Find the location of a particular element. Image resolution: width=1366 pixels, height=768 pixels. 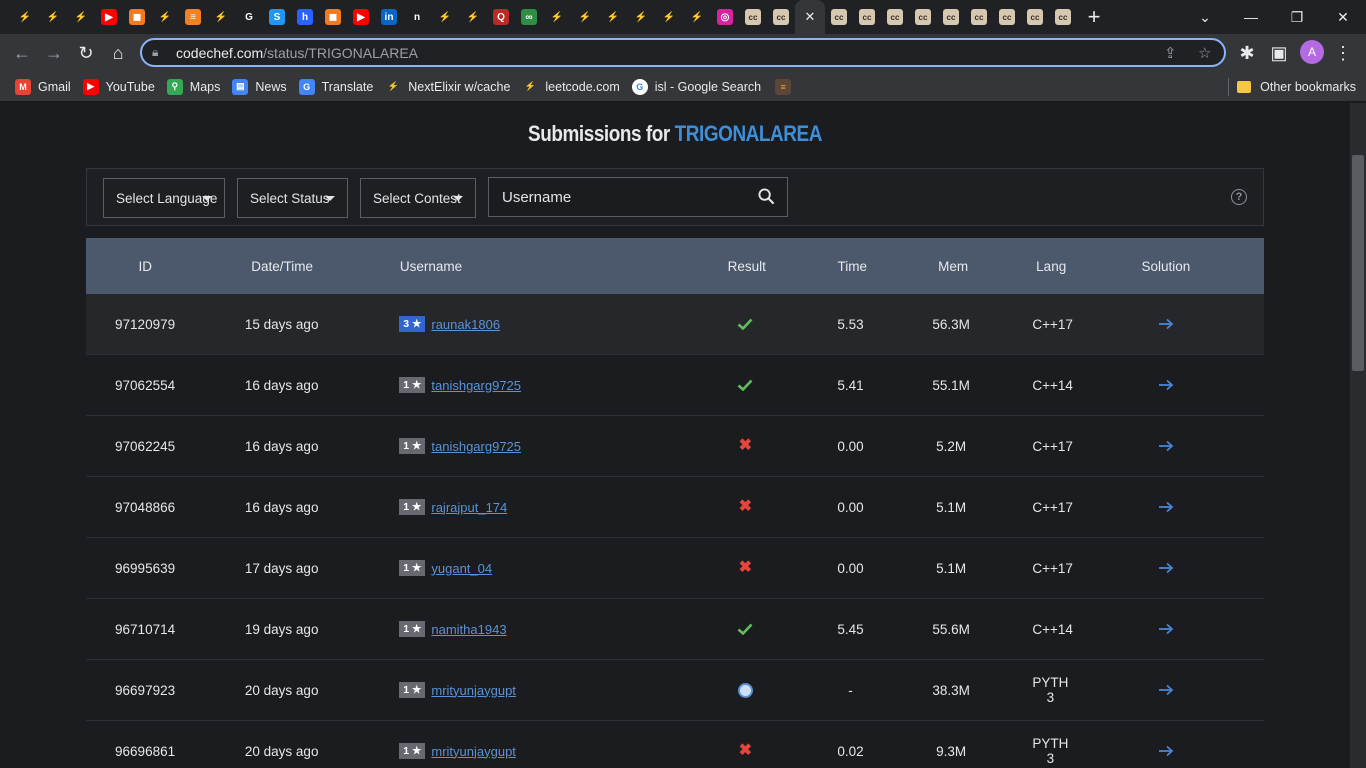

minimize-icon: — is located at coordinates (1251, 17).